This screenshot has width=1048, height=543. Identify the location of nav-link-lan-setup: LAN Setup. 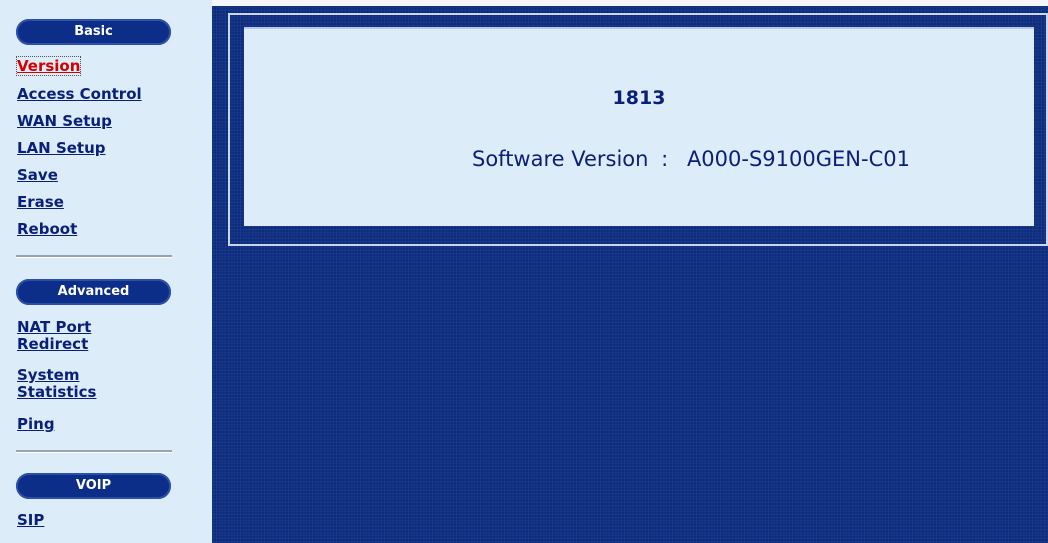
(61, 148).